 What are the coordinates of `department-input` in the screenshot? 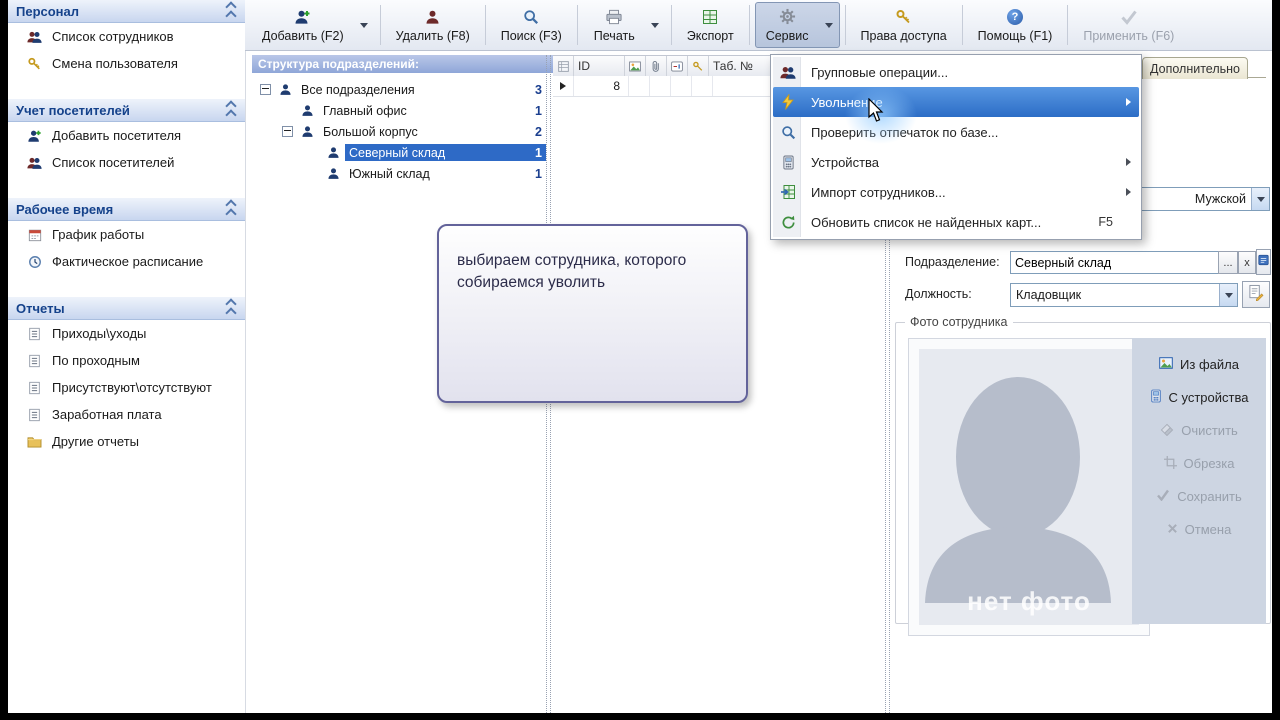 It's located at (1117, 262).